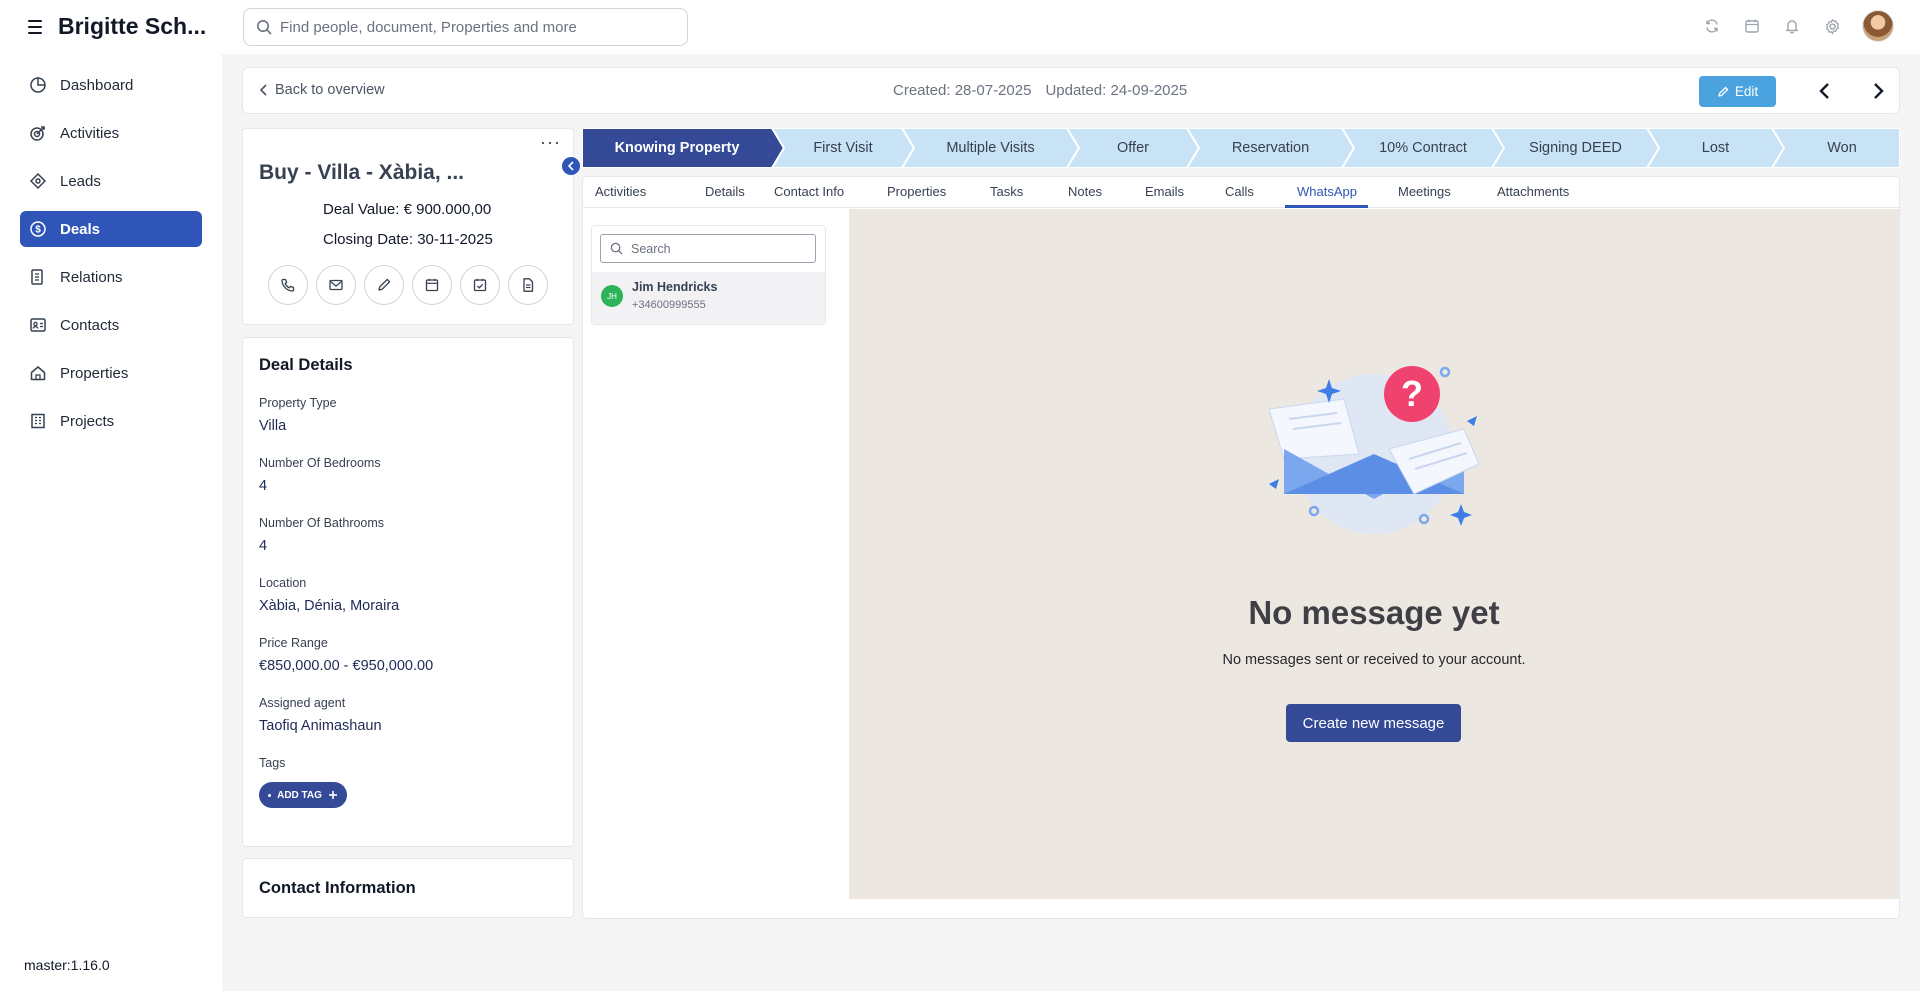 This screenshot has width=1920, height=991. I want to click on deal-value: Deal Value: € 900.000,00, so click(407, 209).